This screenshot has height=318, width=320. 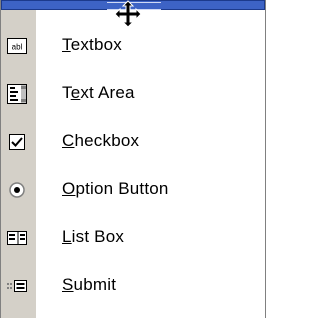 I want to click on menu-title-bar, so click(x=133, y=14).